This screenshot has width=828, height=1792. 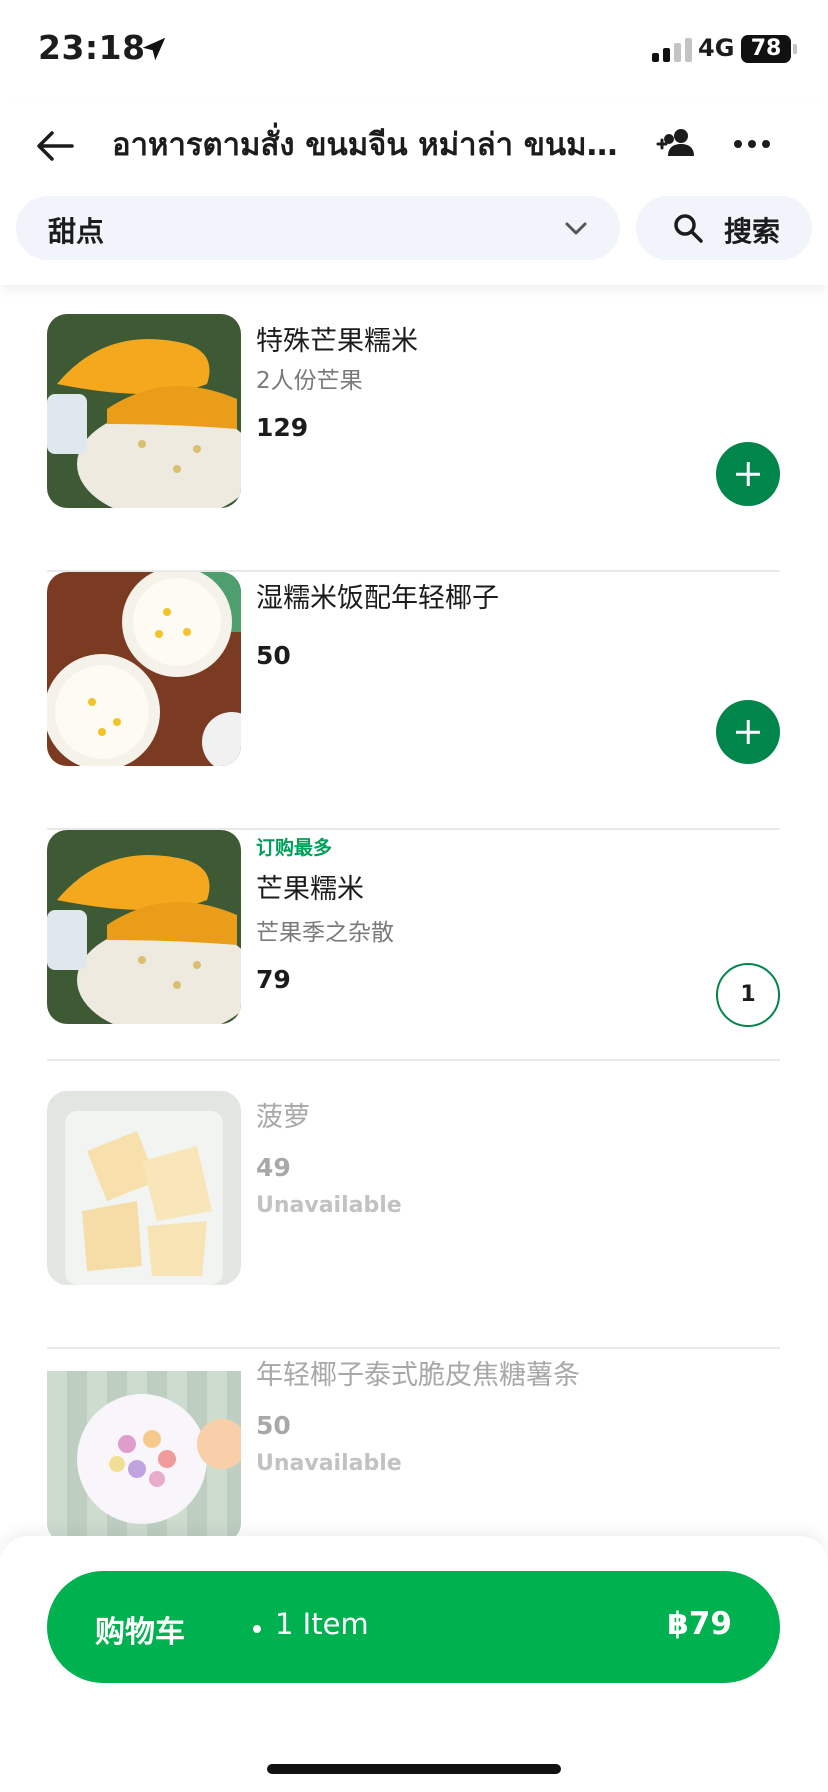 I want to click on menu-item: 订购最多 芒果糯米 芒果季之杂散 79 1, so click(x=413, y=945).